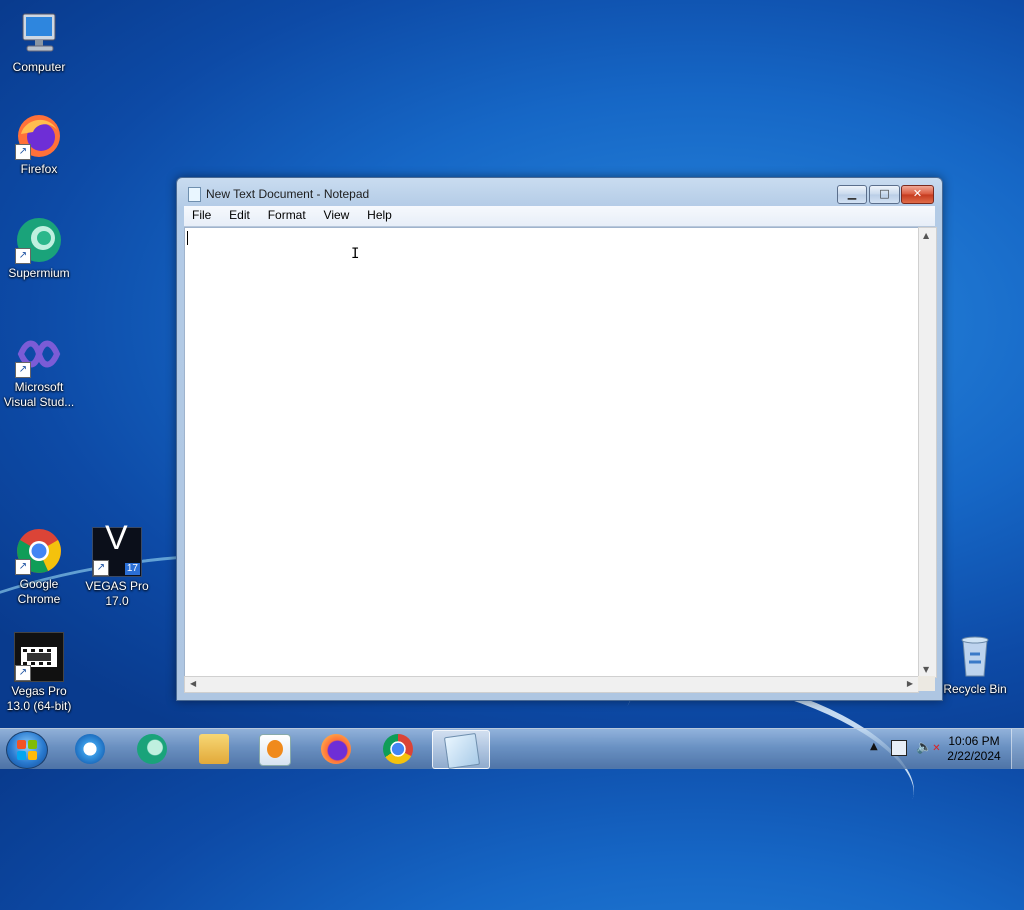 The height and width of the screenshot is (910, 1024). What do you see at coordinates (928, 747) in the screenshot?
I see `volume-muted-icon: 🔈✕` at bounding box center [928, 747].